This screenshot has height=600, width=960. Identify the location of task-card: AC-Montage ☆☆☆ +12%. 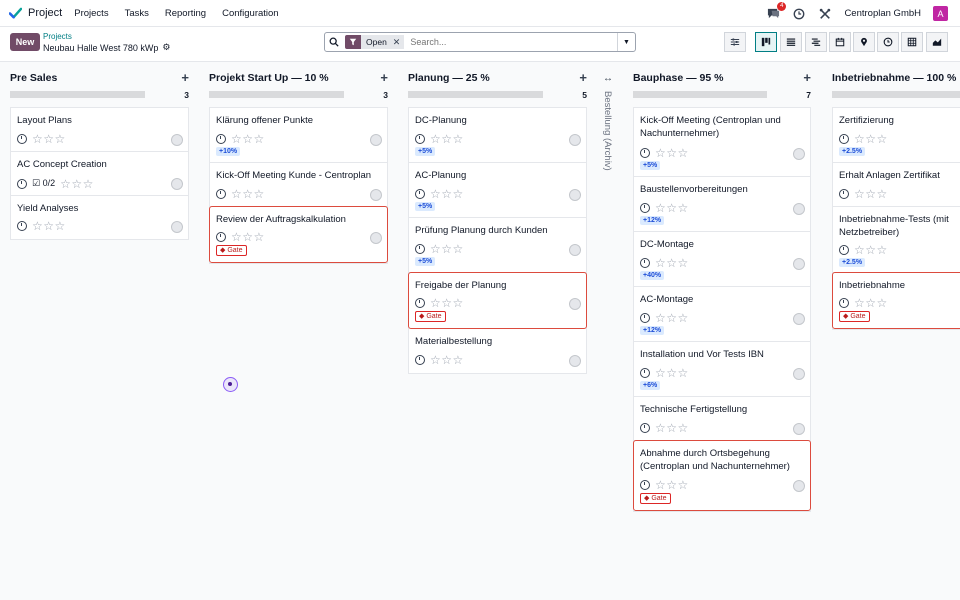
(722, 314).